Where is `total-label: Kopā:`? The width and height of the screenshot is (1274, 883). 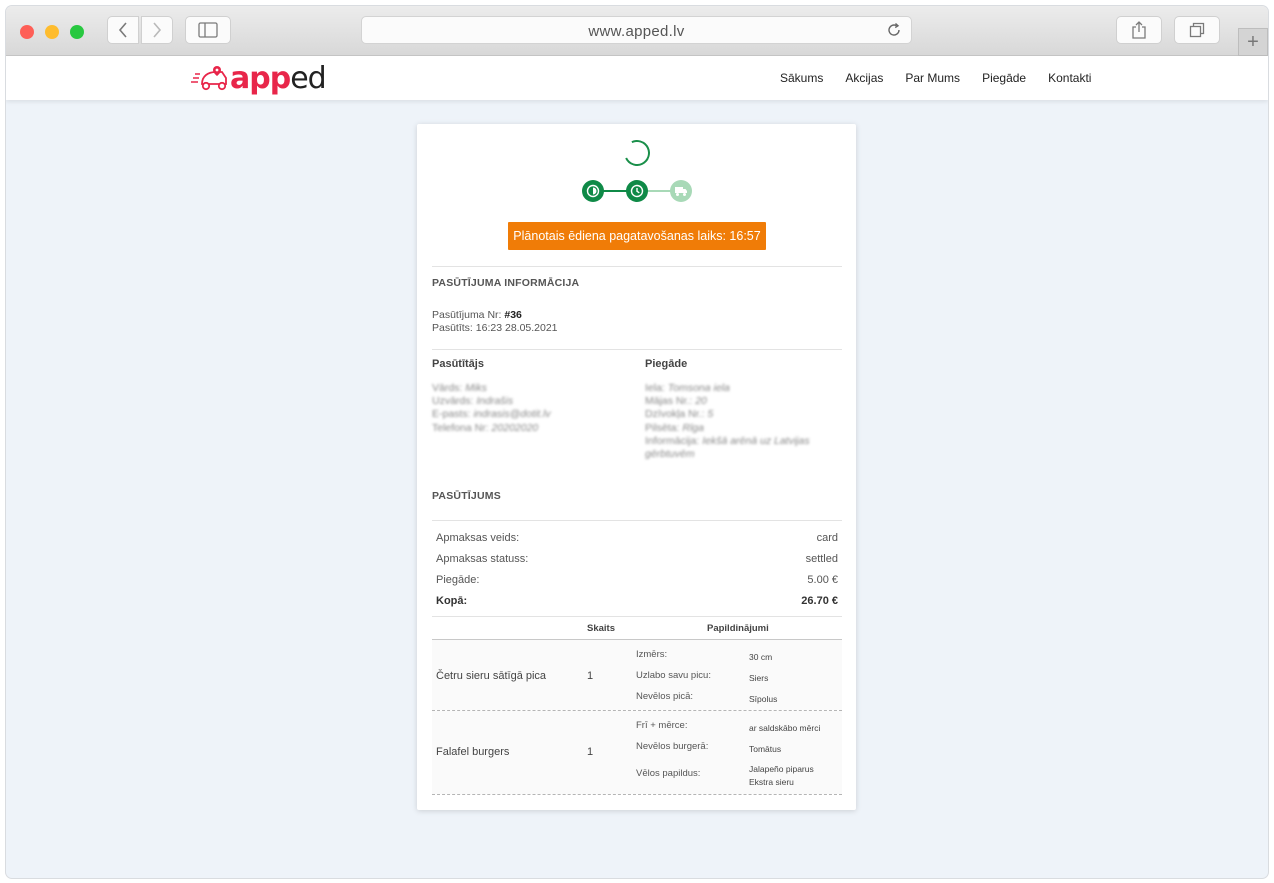
total-label: Kopā: is located at coordinates (452, 601).